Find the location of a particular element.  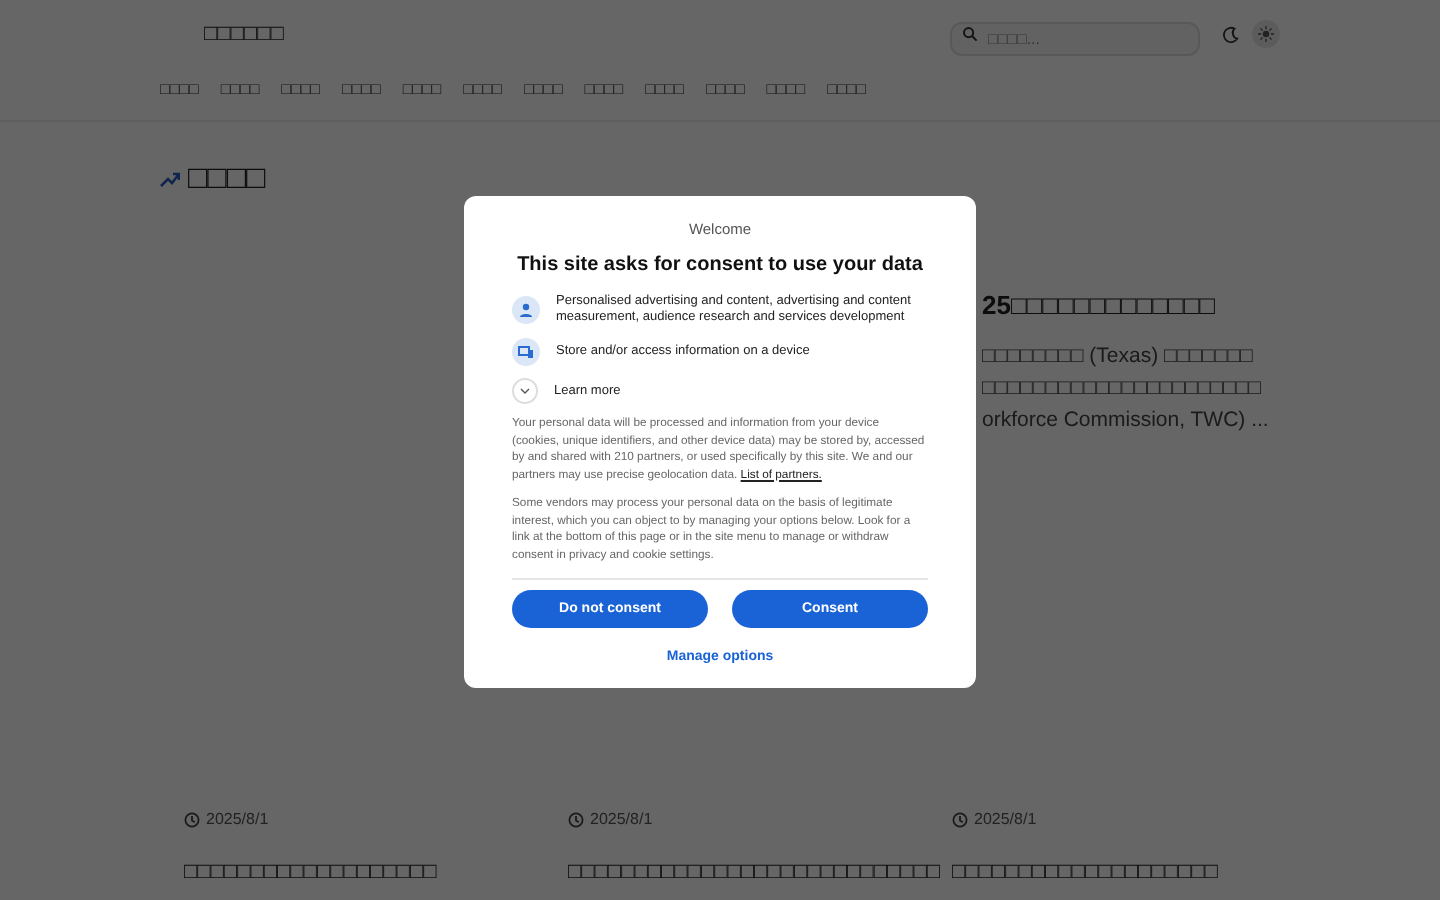

section-heading: □□□□ is located at coordinates (227, 180).